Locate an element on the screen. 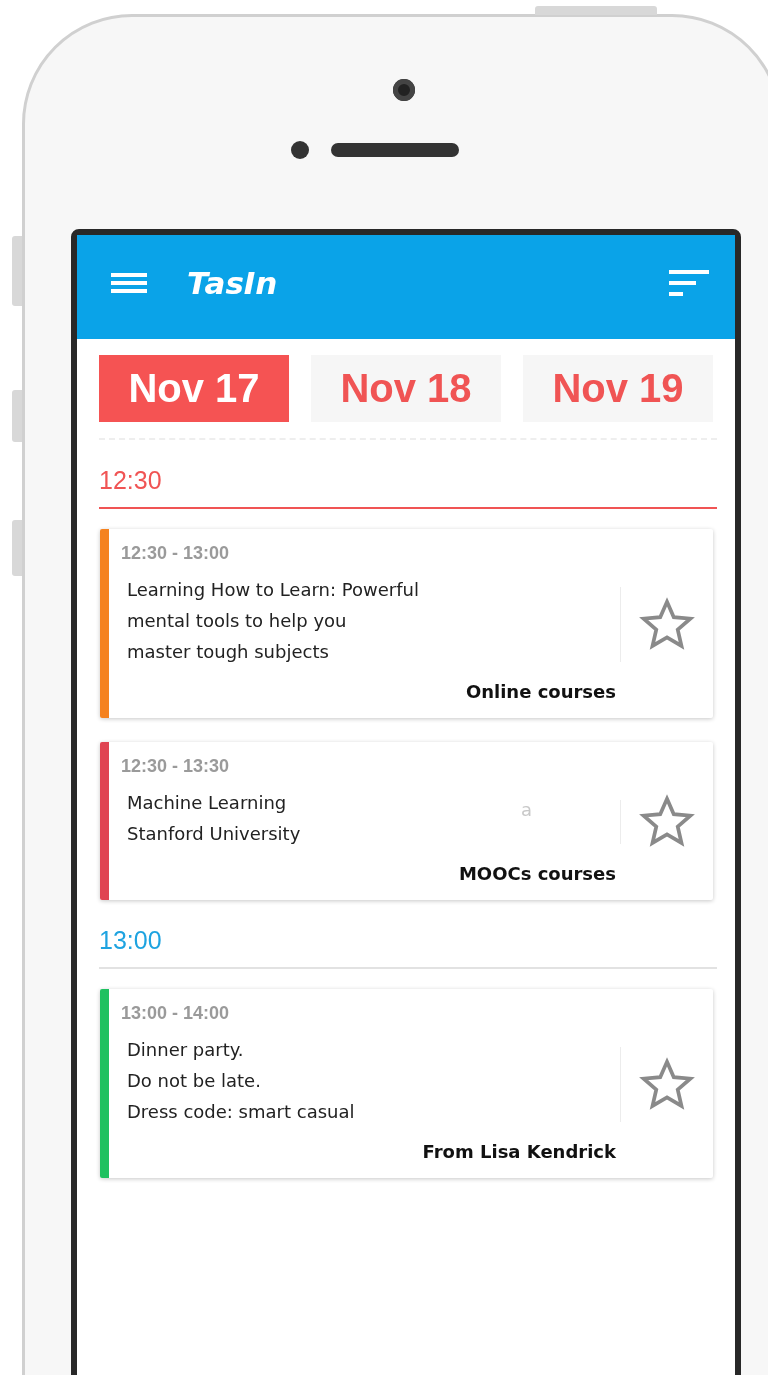  event-text: Machine Learning is located at coordinates (207, 803).